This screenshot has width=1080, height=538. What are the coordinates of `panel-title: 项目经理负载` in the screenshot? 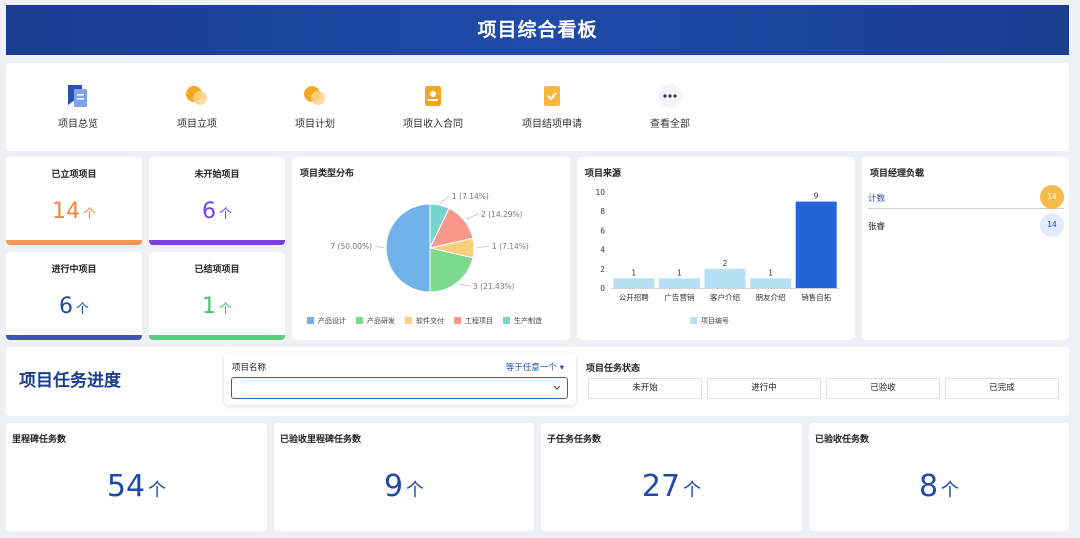 It's located at (897, 174).